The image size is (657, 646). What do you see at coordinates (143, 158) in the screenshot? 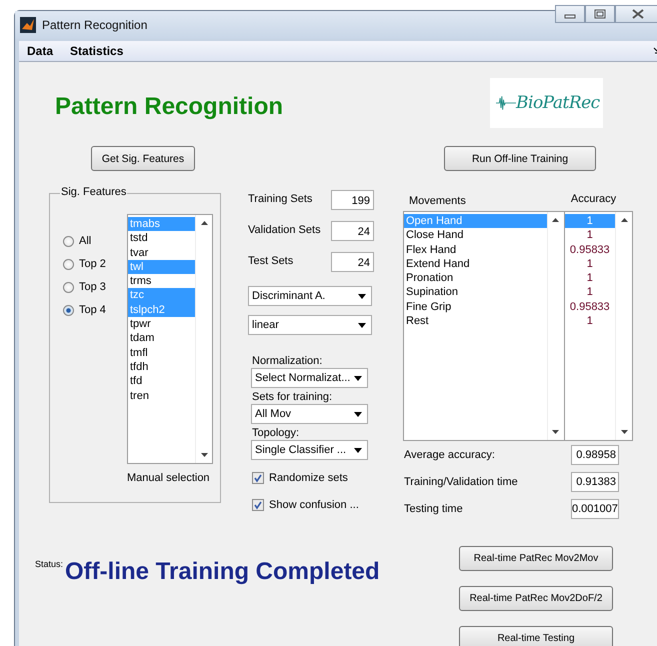
I see `get-features-button: Get Sig. Features` at bounding box center [143, 158].